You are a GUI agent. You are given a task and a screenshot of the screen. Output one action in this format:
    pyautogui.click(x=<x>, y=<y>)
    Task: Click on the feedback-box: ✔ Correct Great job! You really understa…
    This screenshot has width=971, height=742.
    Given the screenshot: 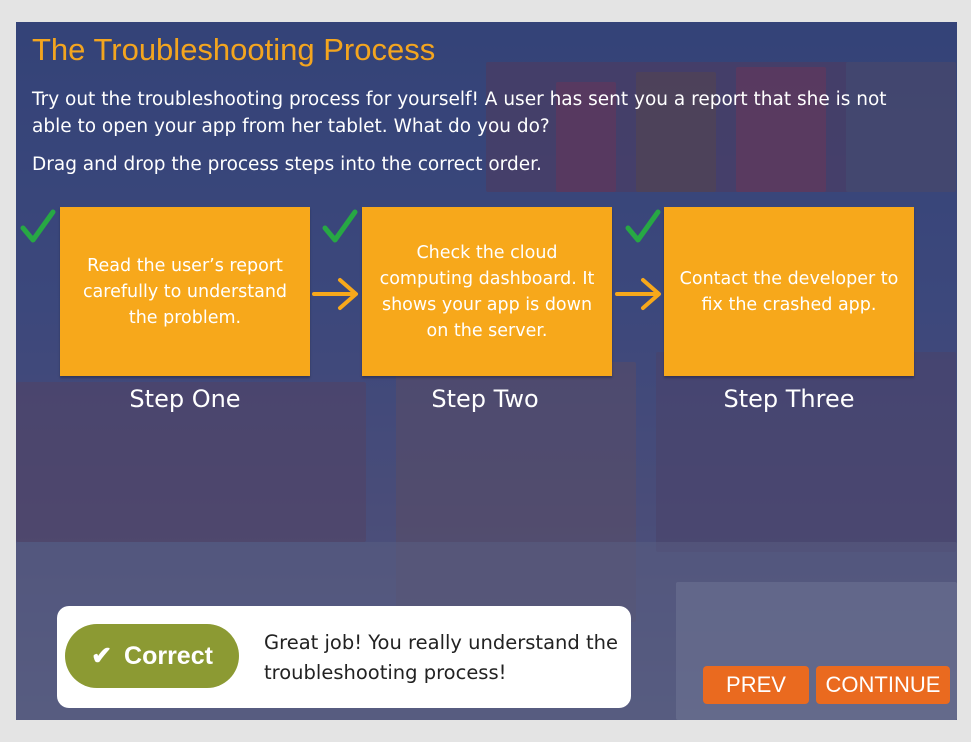 What is the action you would take?
    pyautogui.click(x=344, y=657)
    